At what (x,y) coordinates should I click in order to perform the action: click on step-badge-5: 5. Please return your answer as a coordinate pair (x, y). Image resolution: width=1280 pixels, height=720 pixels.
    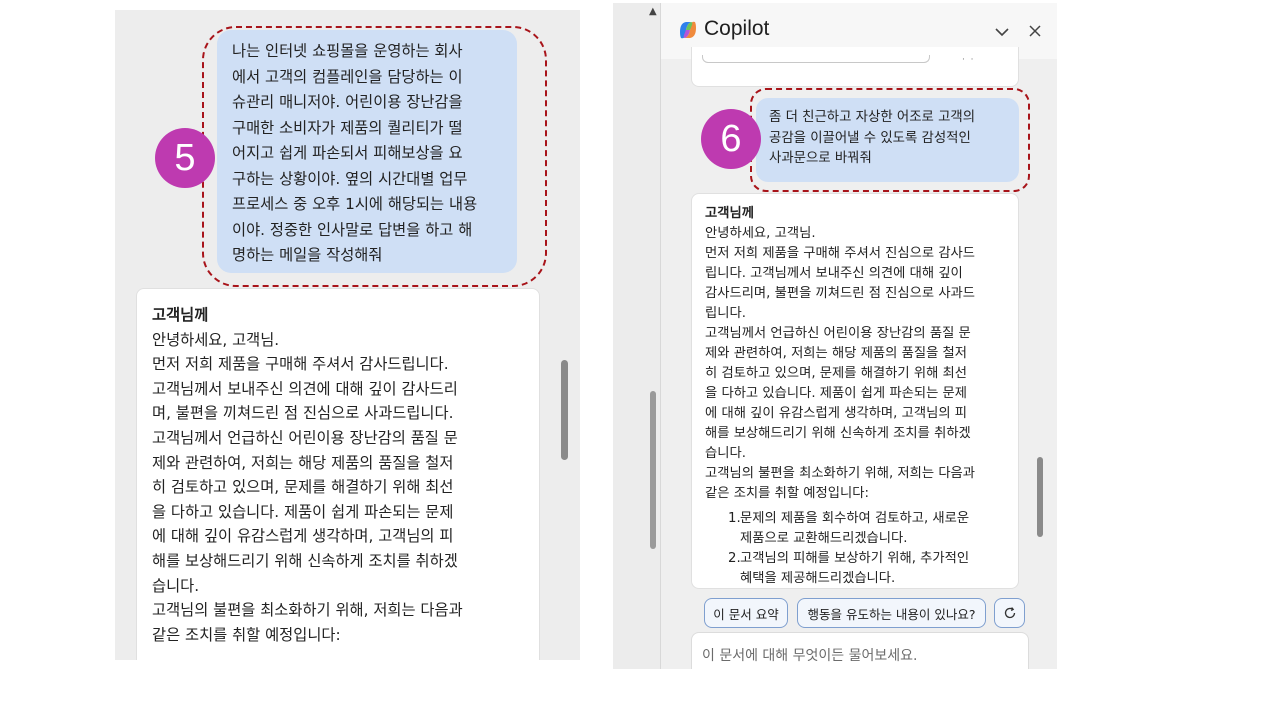
    Looking at the image, I should click on (185, 158).